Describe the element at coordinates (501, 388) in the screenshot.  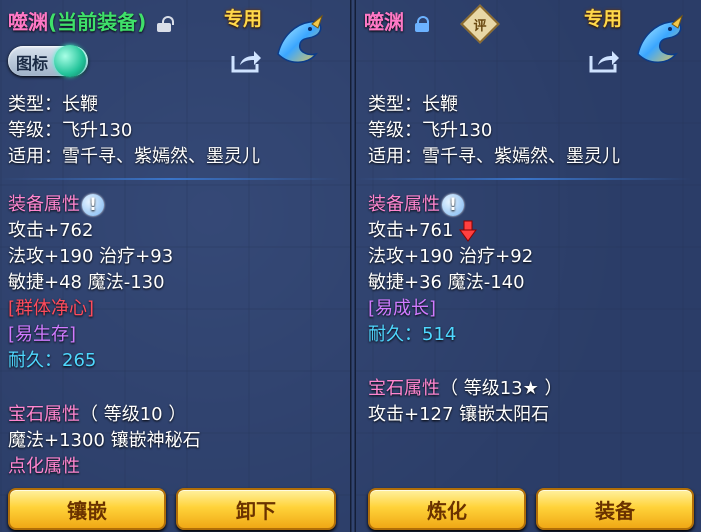
I see `gem-level: （ 等级13★ ）` at that location.